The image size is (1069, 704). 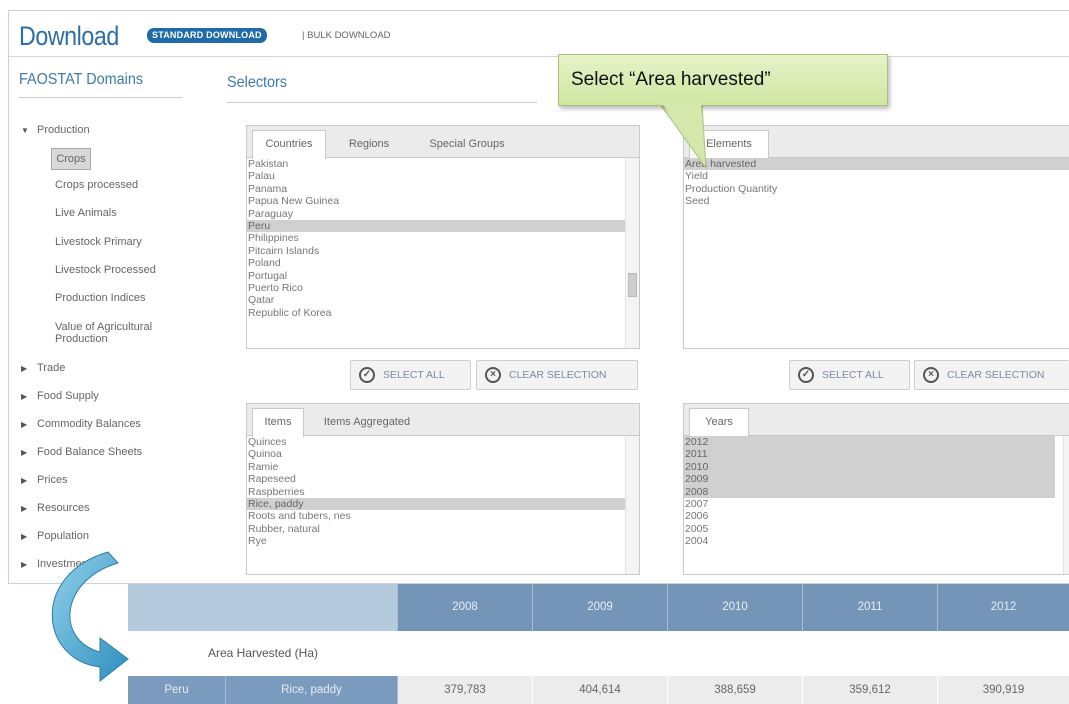 What do you see at coordinates (289, 144) in the screenshot?
I see `tab-countries: Countries` at bounding box center [289, 144].